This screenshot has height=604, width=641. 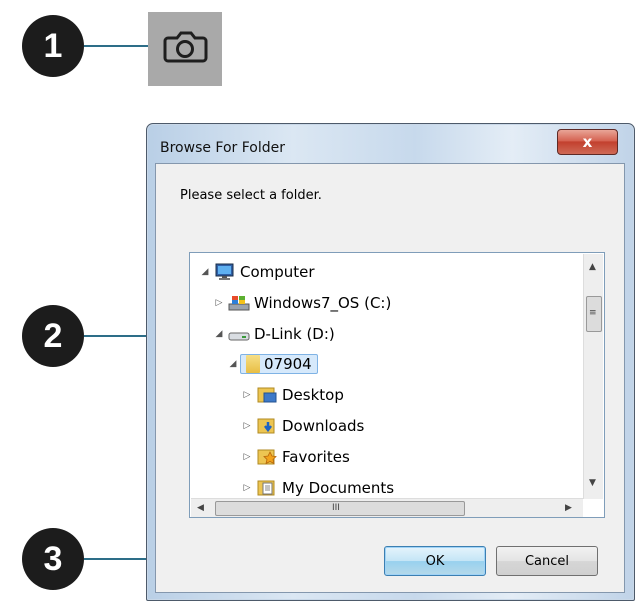 I want to click on tree-item-label: Desktop, so click(x=313, y=395).